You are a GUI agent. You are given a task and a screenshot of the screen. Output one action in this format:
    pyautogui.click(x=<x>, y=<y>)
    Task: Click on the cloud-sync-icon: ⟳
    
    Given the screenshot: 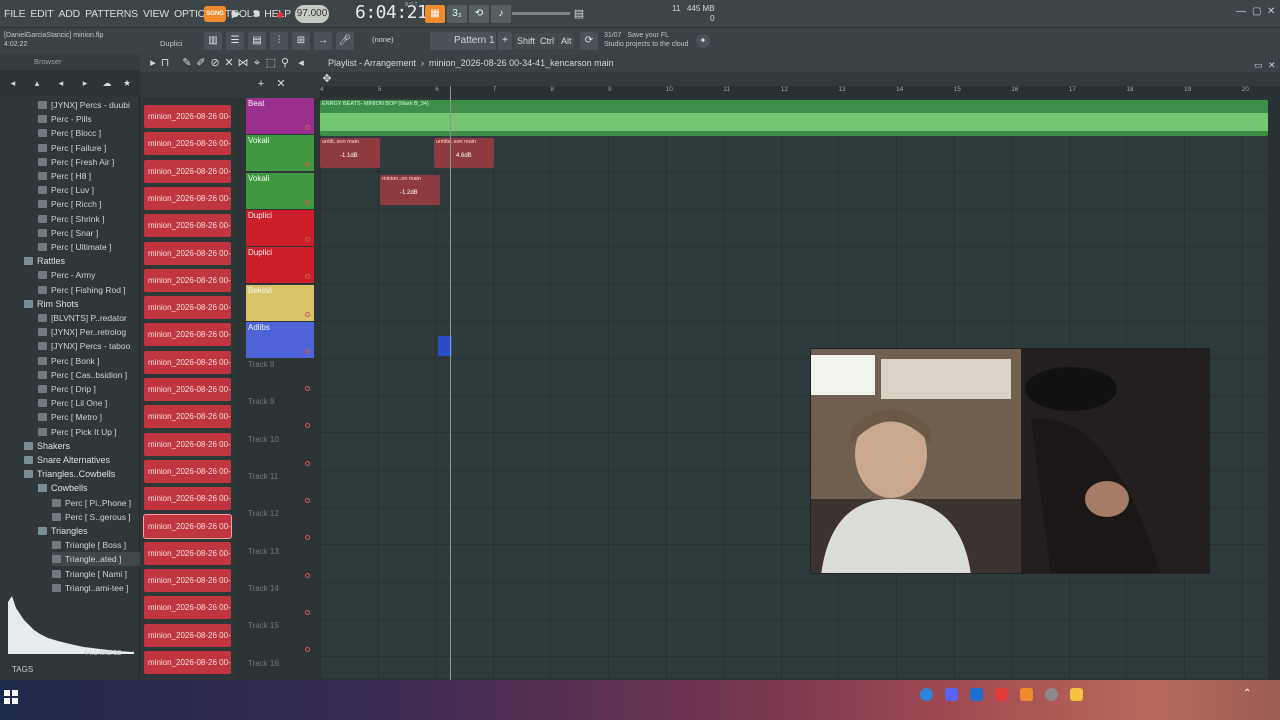 What is the action you would take?
    pyautogui.click(x=589, y=41)
    